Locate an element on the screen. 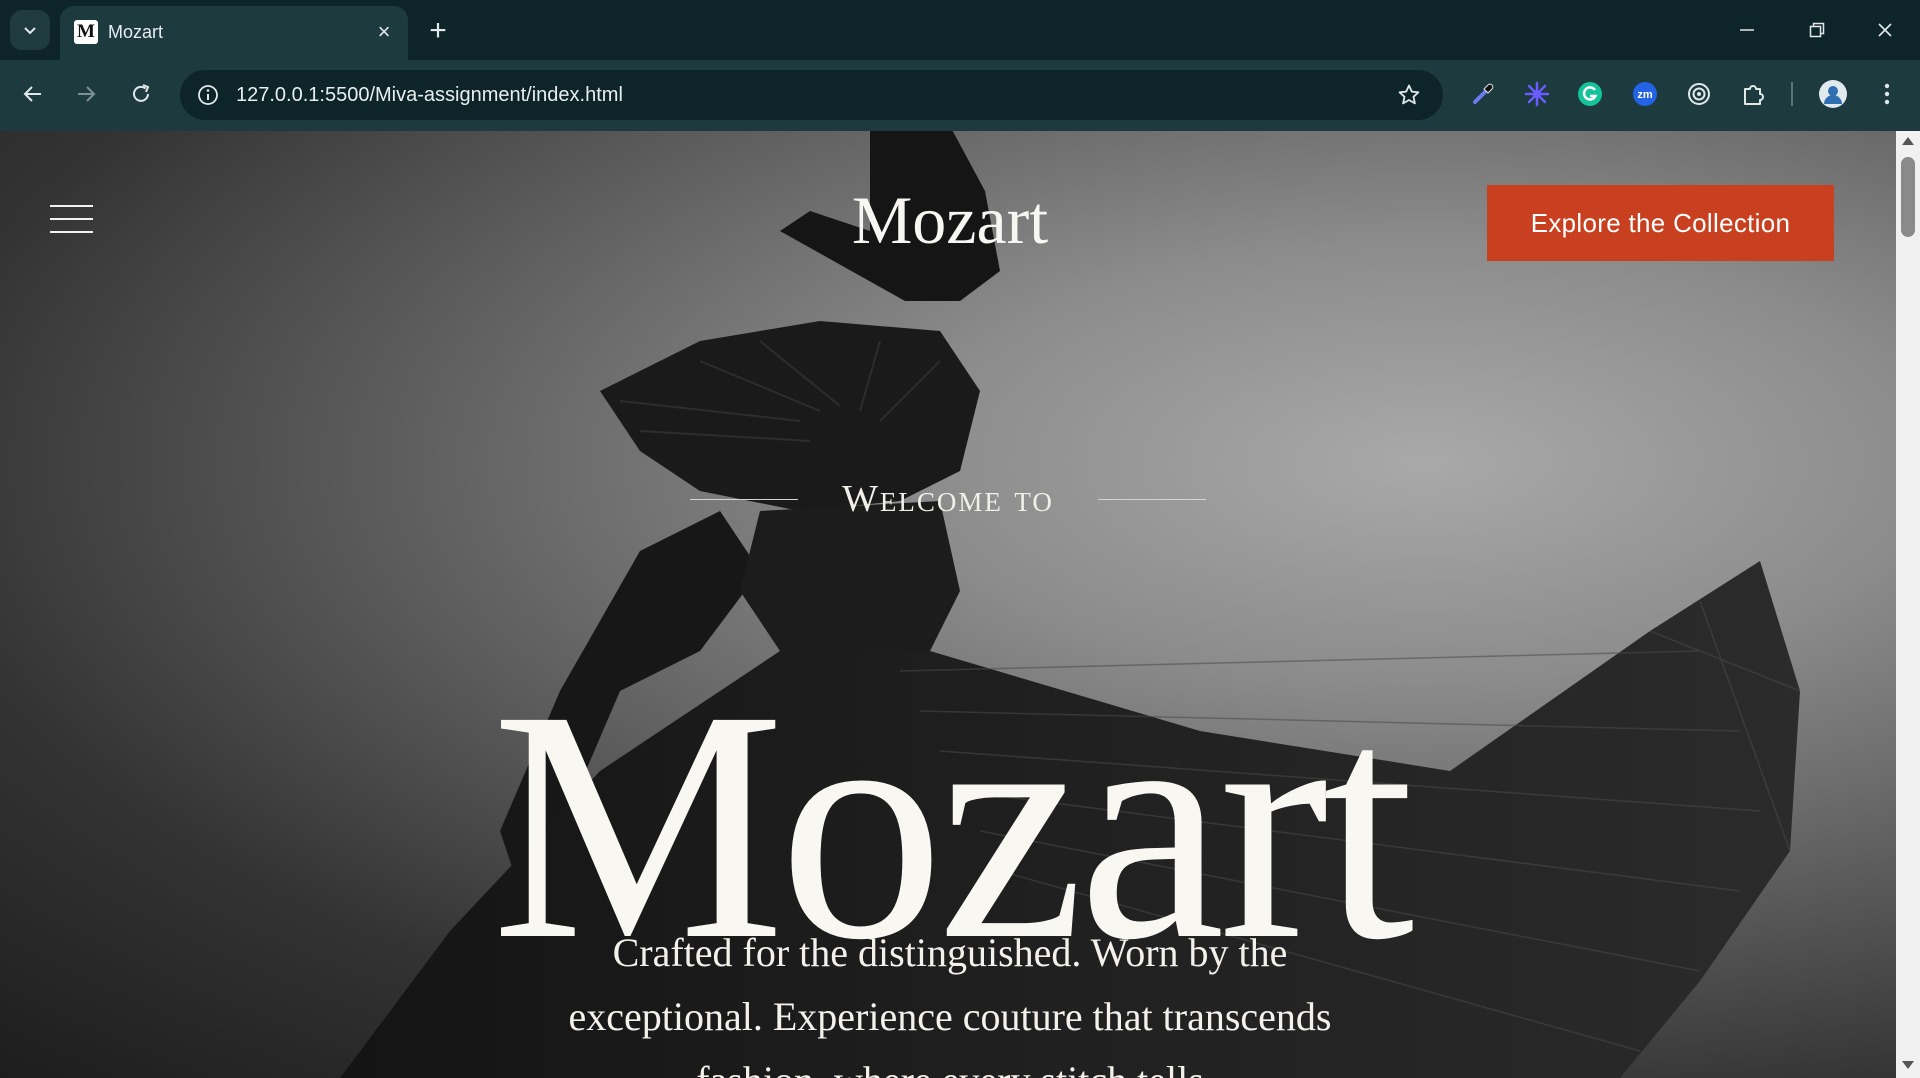  zoom-icon: zm is located at coordinates (1645, 94).